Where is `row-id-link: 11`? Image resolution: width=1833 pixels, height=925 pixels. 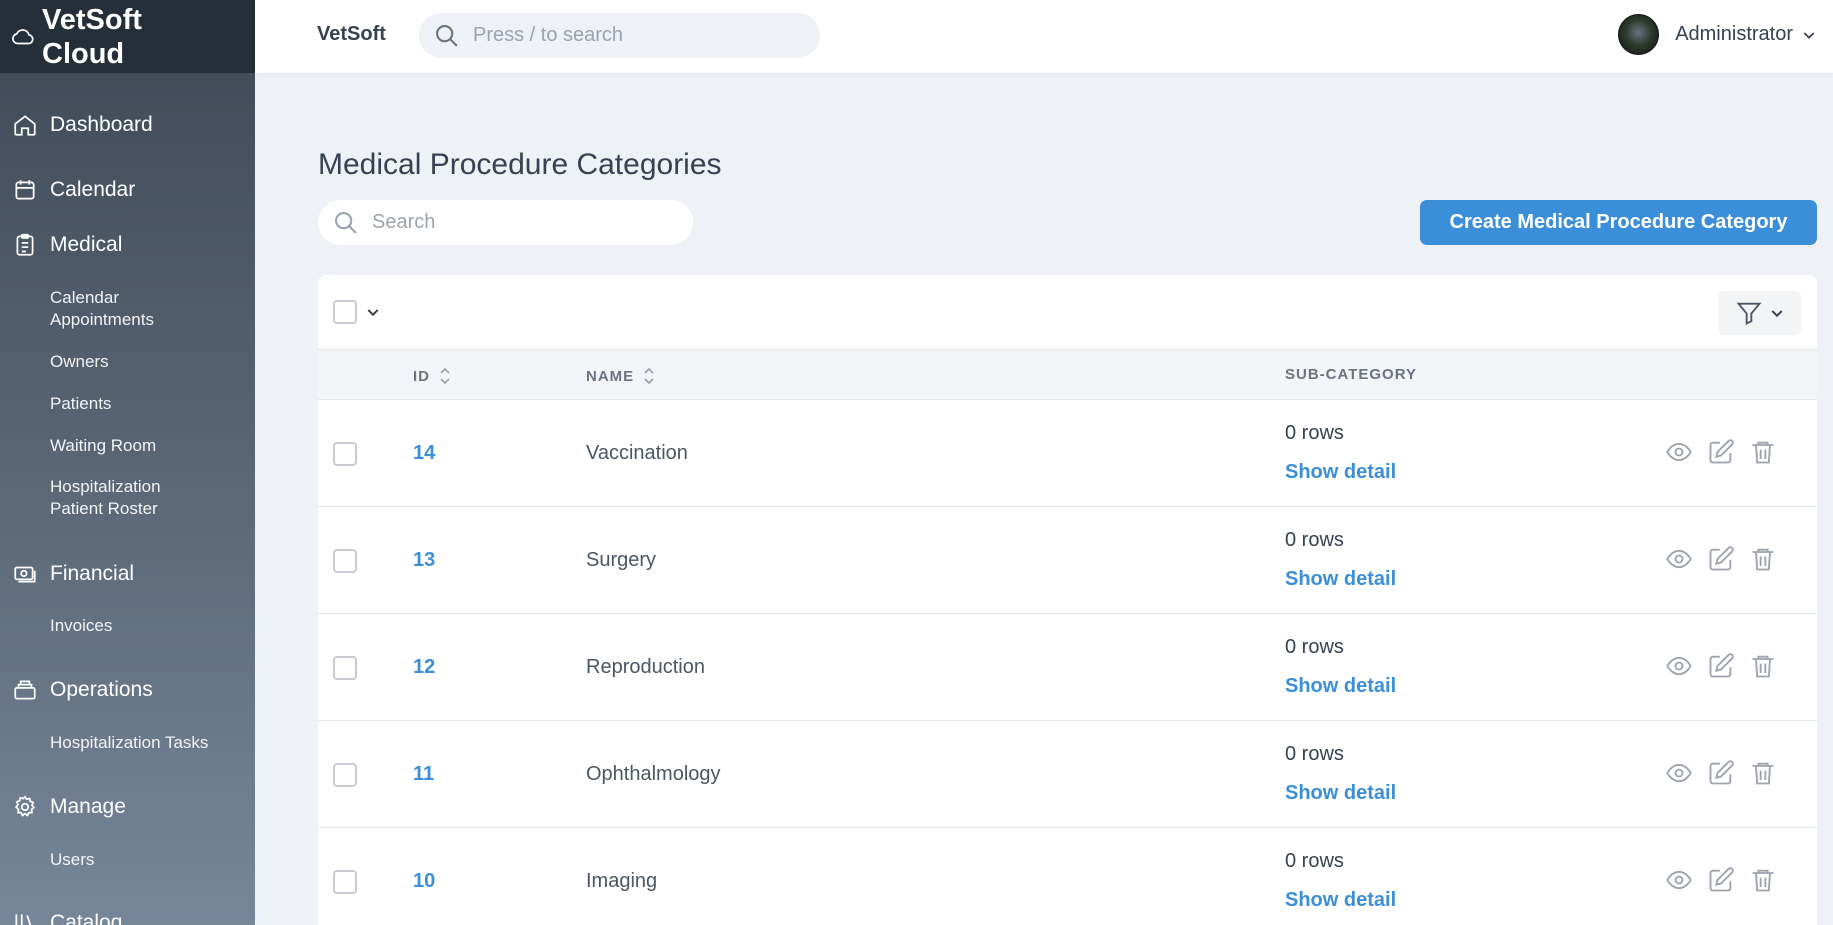 row-id-link: 11 is located at coordinates (423, 774).